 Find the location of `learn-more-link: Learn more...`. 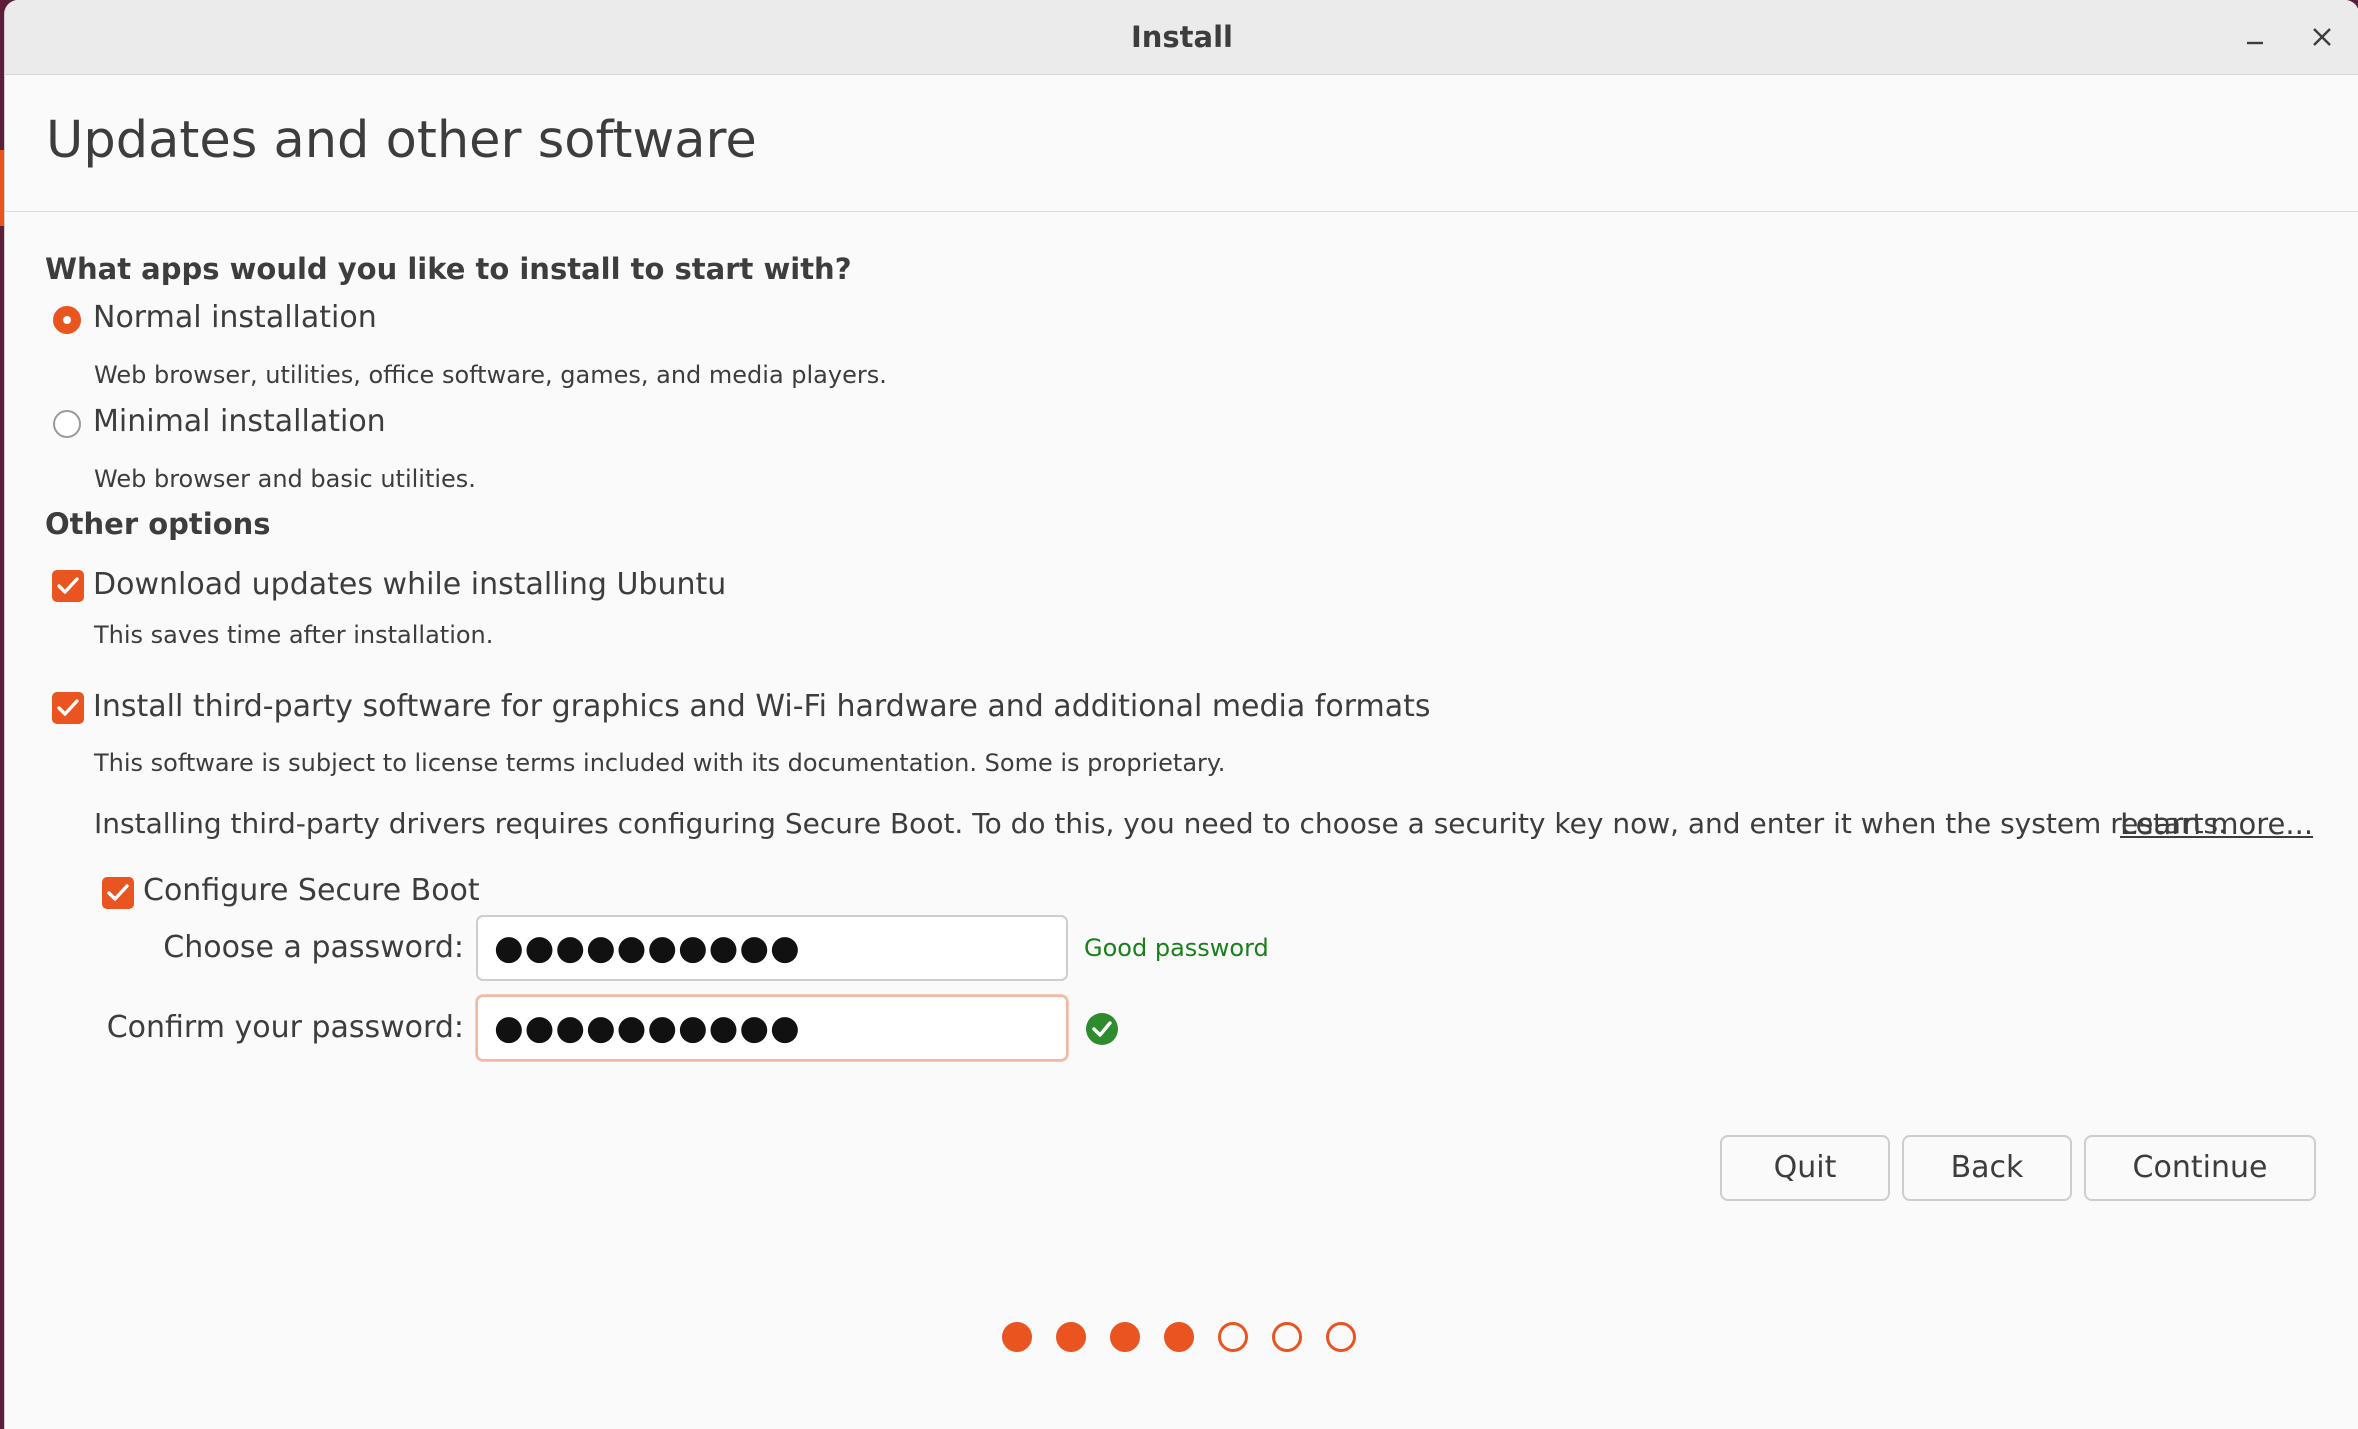

learn-more-link: Learn more... is located at coordinates (2216, 824).